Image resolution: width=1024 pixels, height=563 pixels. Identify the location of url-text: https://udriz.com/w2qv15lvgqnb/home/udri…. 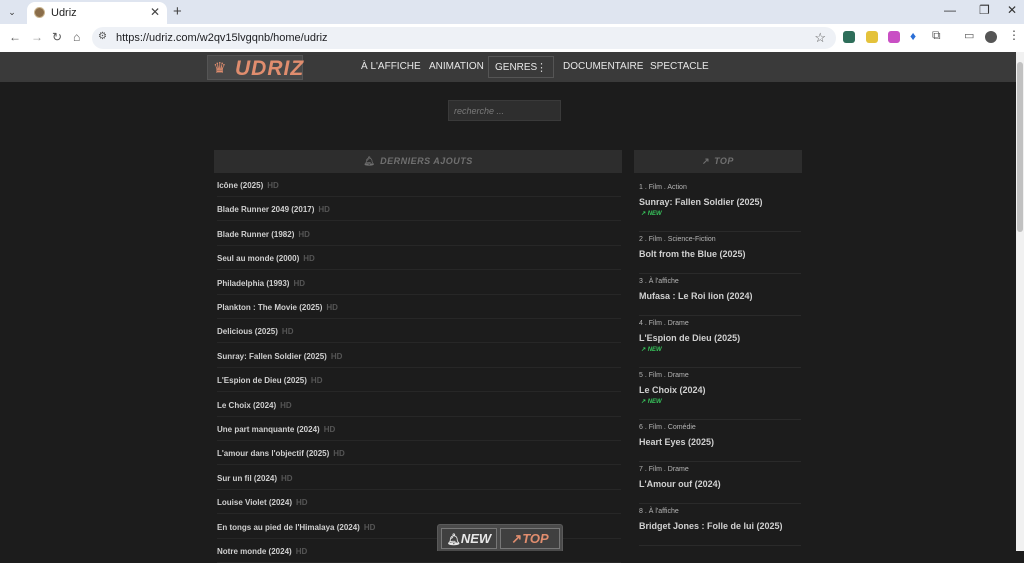
(222, 38).